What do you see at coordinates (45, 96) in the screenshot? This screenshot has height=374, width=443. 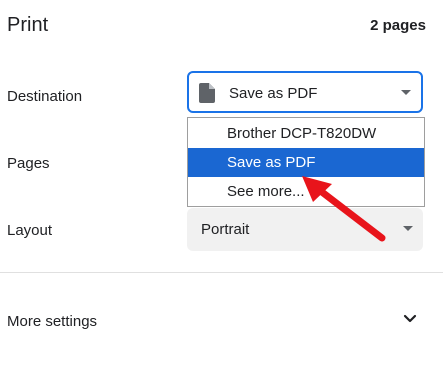 I see `destination-label: Destination` at bounding box center [45, 96].